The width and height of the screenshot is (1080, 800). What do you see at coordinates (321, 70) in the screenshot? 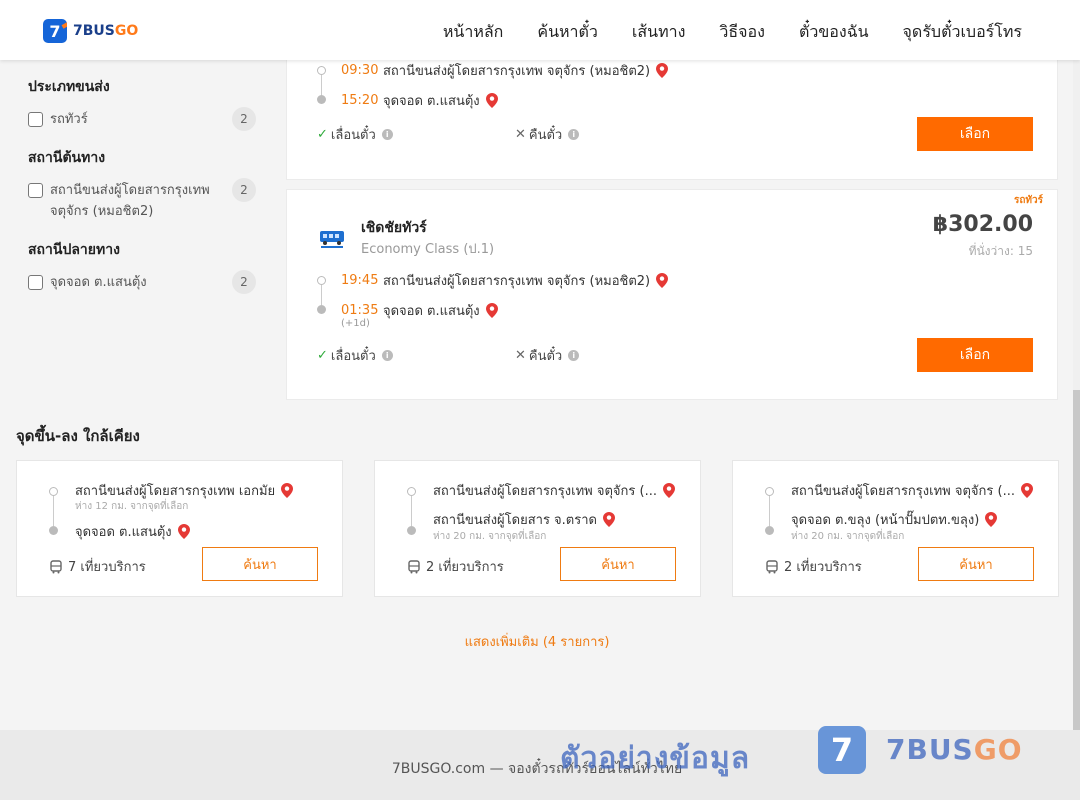
I see `departure-dot` at bounding box center [321, 70].